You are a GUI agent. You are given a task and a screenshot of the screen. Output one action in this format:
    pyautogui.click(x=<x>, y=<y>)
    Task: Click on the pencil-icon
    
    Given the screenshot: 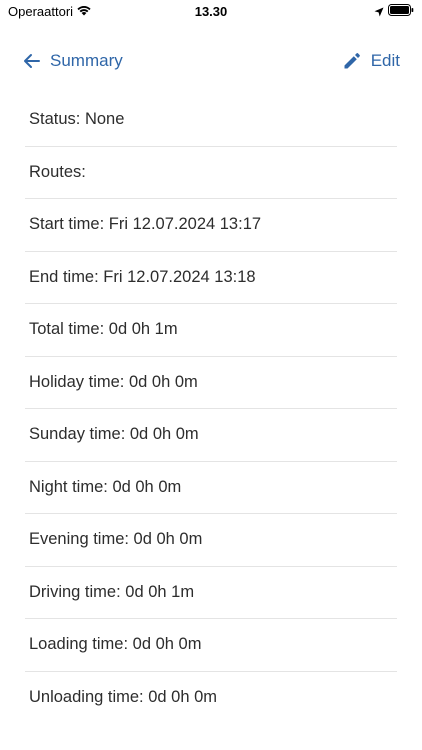 What is the action you would take?
    pyautogui.click(x=352, y=61)
    